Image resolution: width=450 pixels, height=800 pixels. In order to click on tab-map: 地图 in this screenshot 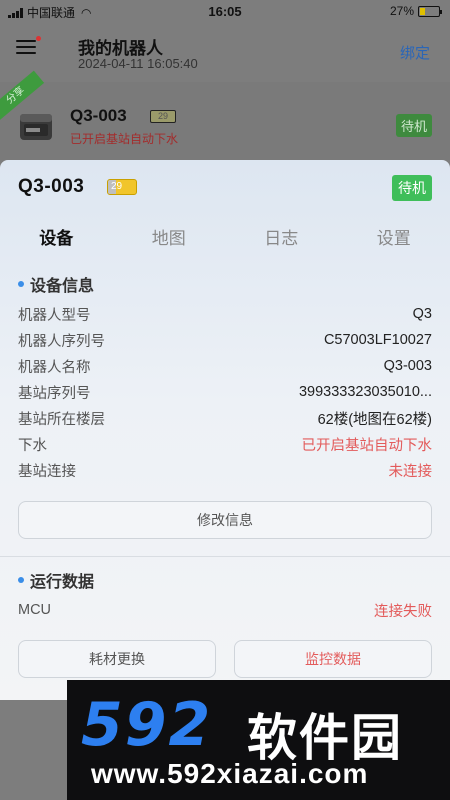, I will do `click(169, 239)`.